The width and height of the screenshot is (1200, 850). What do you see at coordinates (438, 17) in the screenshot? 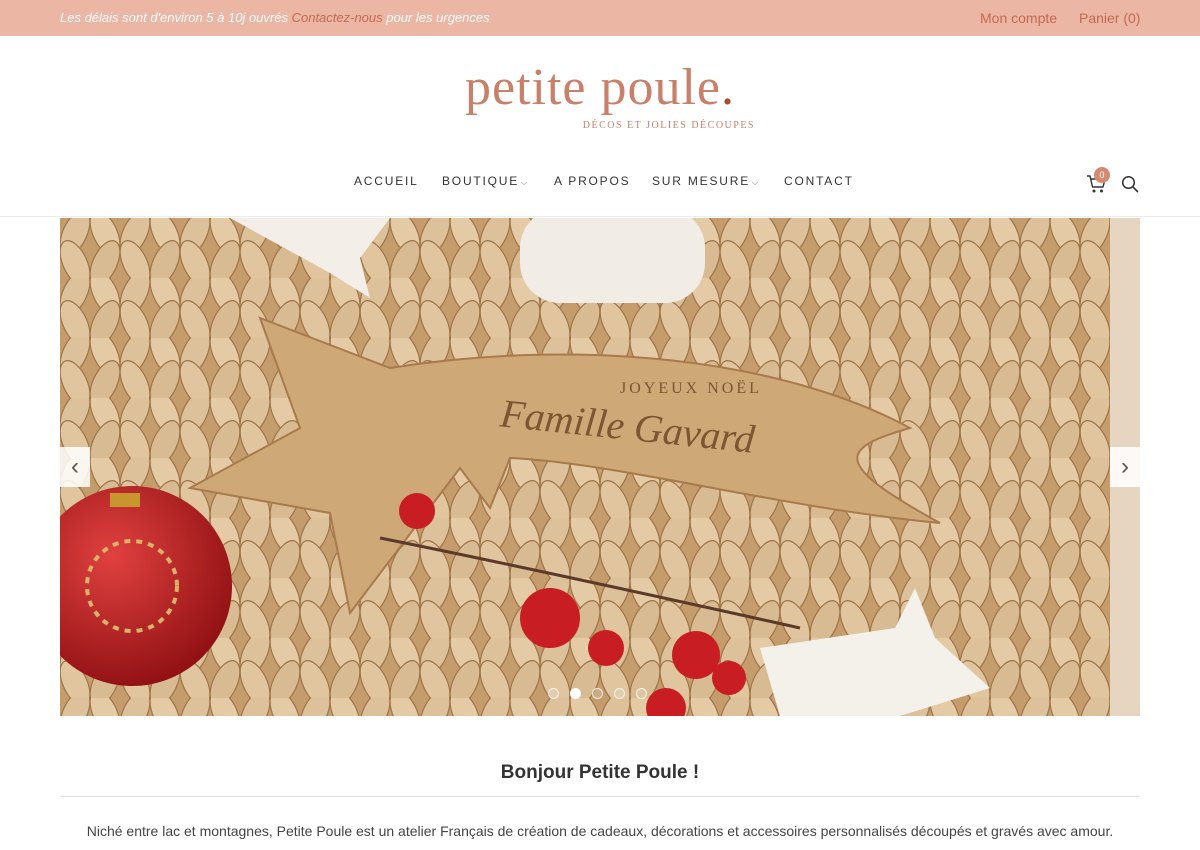
I see `notice-text-after: pour les urgences` at bounding box center [438, 17].